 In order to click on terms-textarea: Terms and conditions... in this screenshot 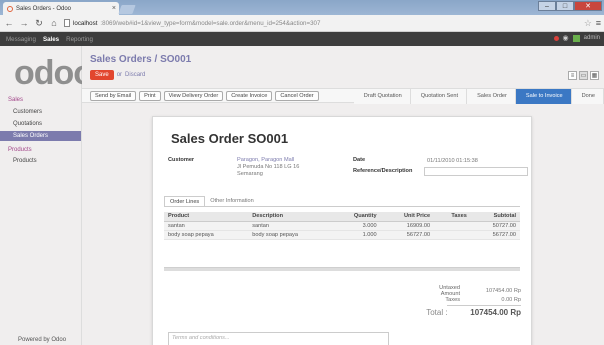, I will do `click(278, 338)`.